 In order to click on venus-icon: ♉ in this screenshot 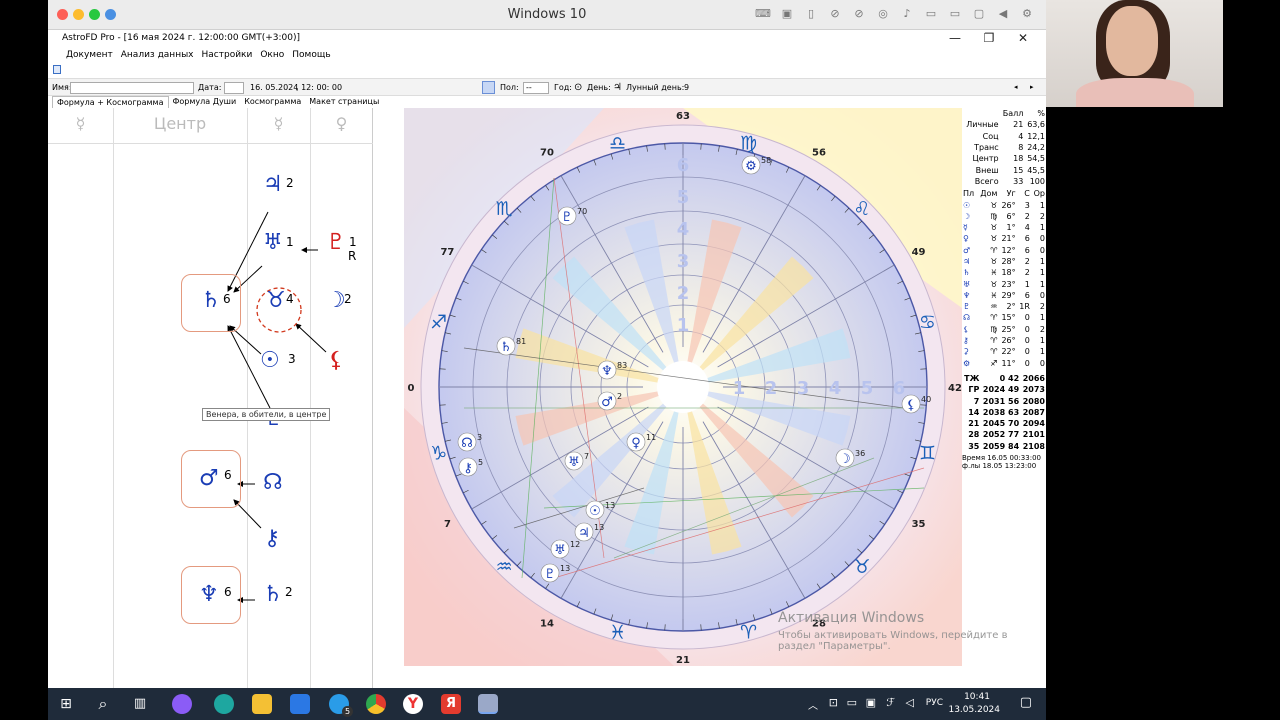, I will do `click(276, 301)`.